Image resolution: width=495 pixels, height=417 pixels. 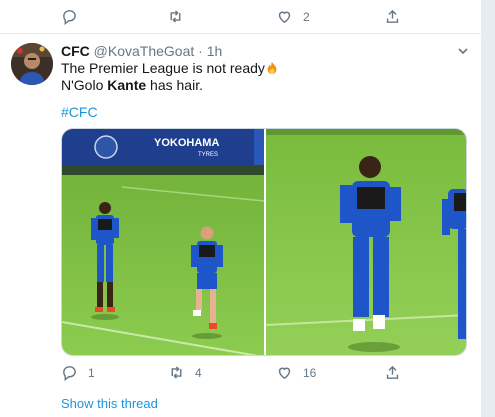 I want to click on reply-button: 1, so click(x=78, y=372).